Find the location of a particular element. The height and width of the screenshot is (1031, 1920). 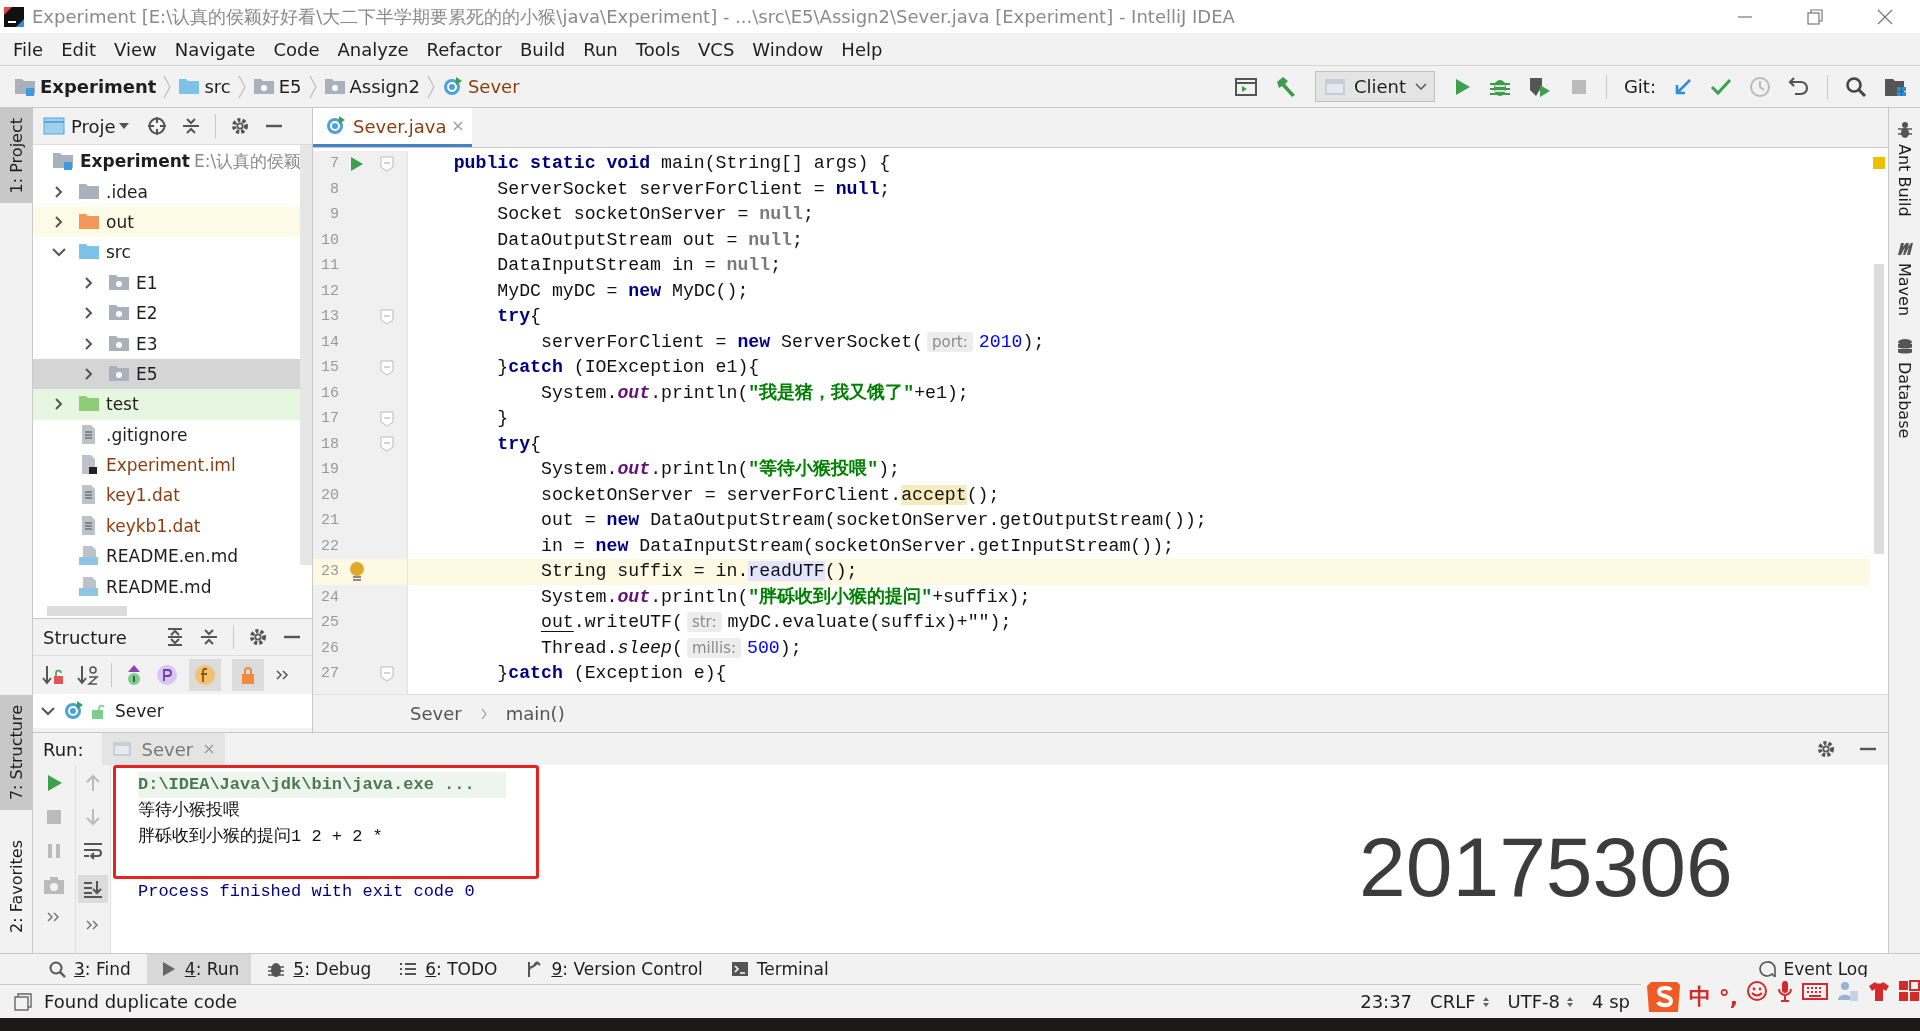

side-tool-tab: 2: Favorites is located at coordinates (16, 886).